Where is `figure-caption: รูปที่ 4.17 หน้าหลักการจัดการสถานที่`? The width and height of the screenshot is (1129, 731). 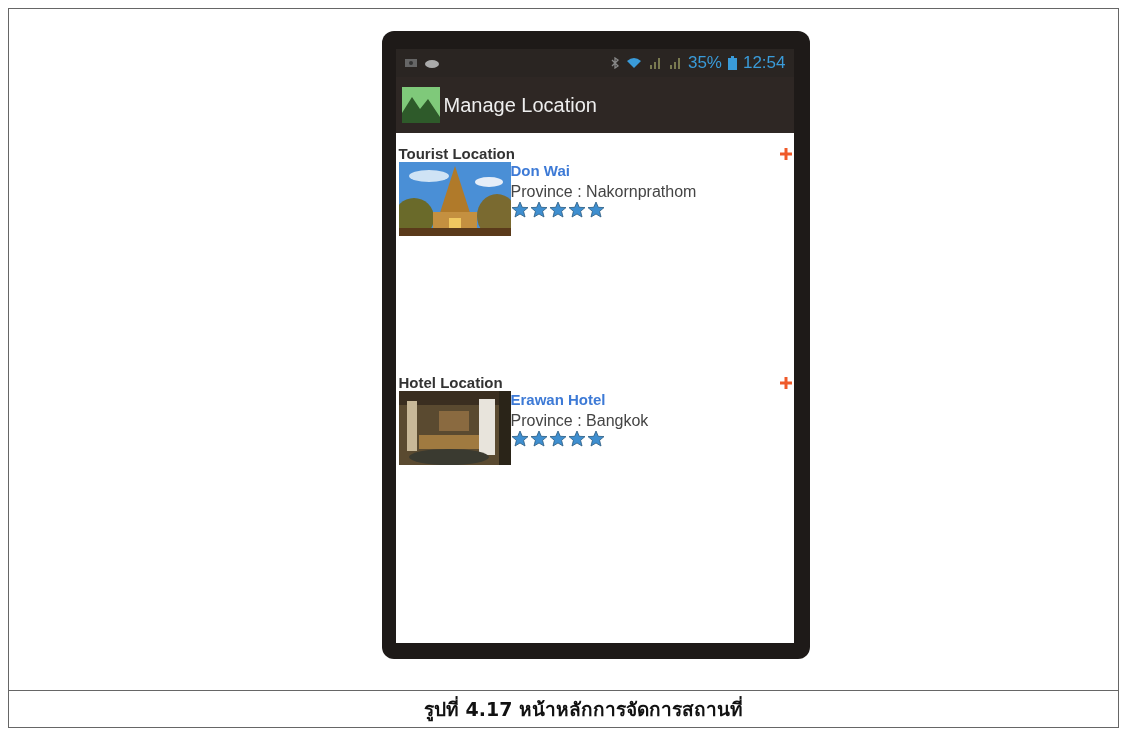 figure-caption: รูปที่ 4.17 หน้าหลักการจัดการสถานที่ is located at coordinates (583, 709).